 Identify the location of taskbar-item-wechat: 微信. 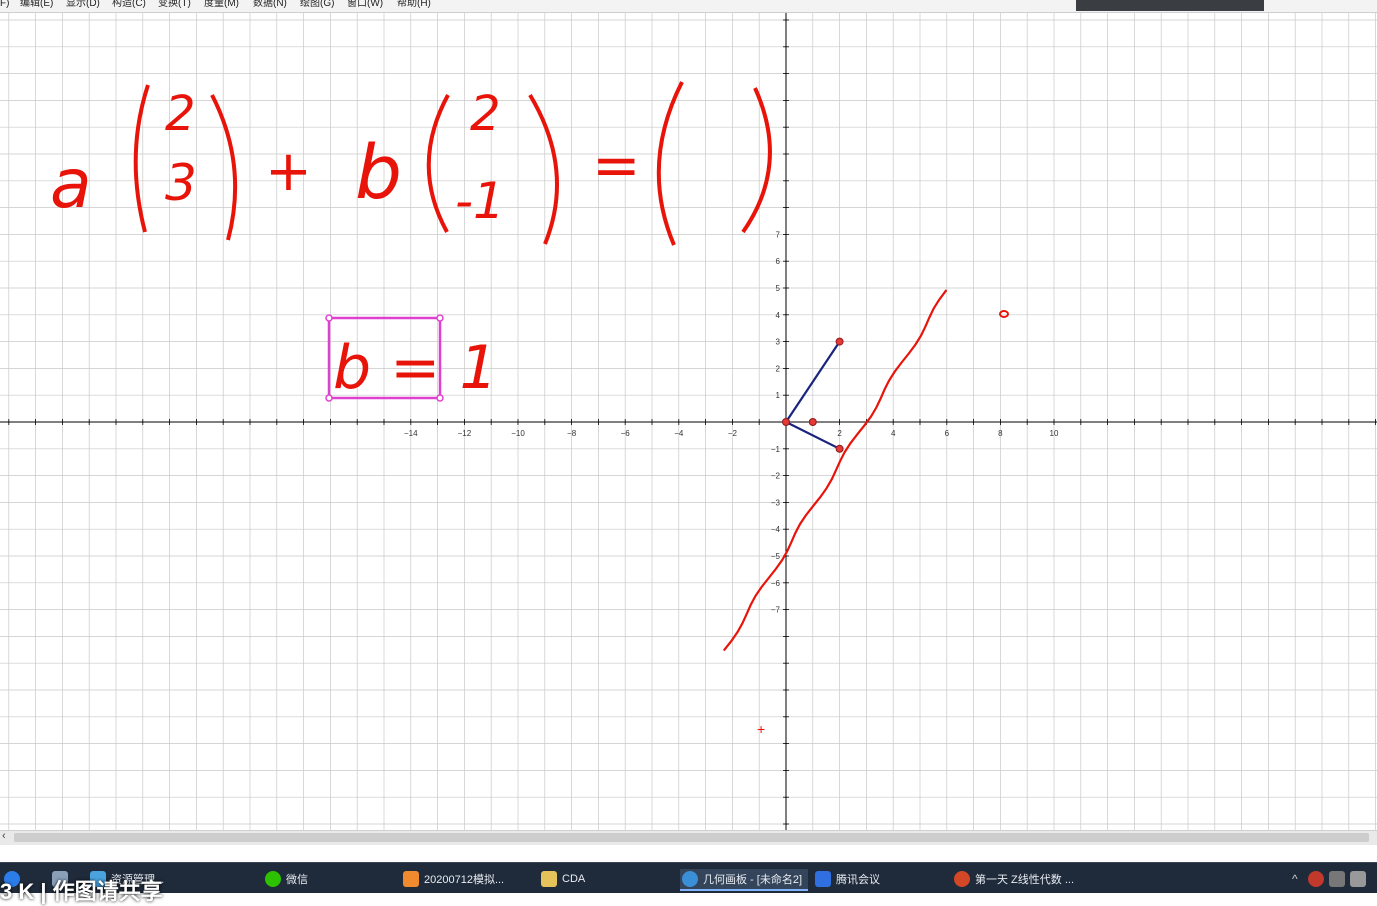
(286, 879).